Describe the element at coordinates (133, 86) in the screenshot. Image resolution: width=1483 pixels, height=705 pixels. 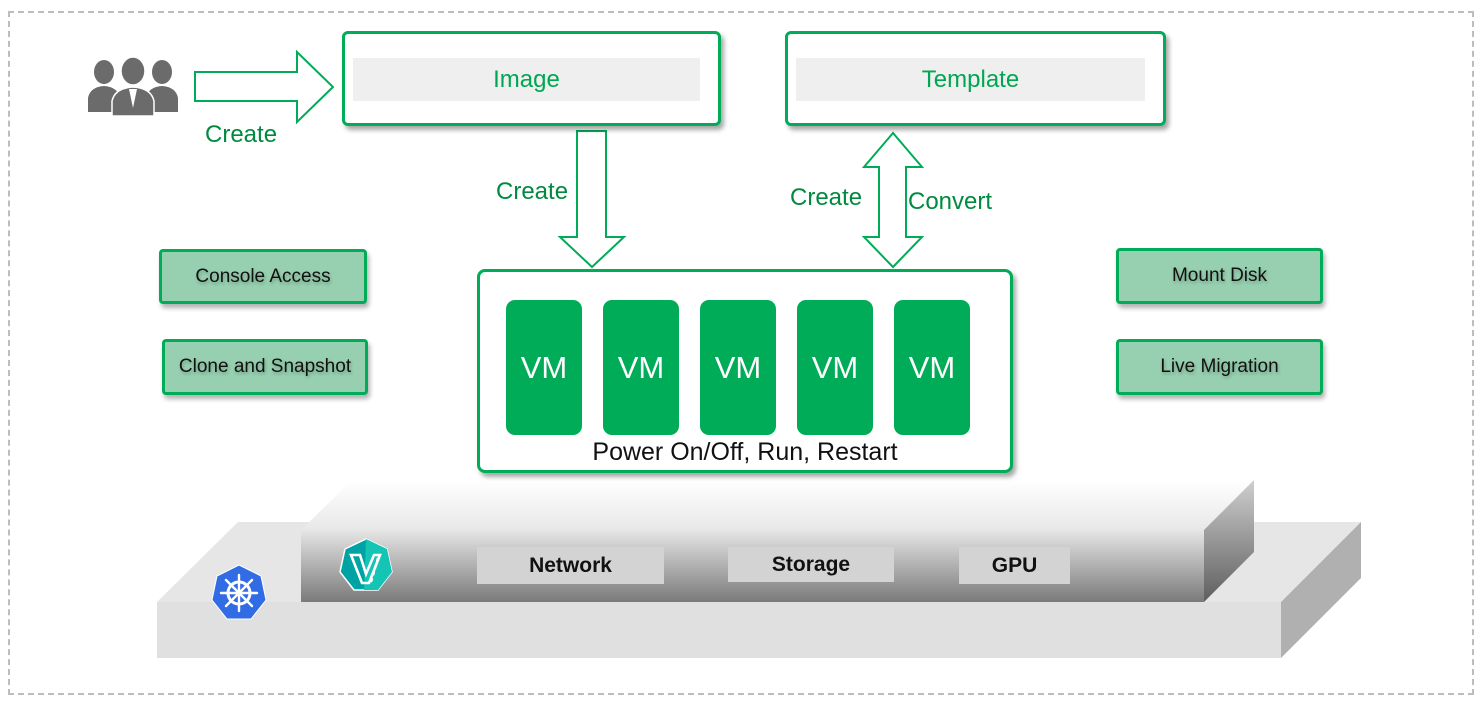
I see `users-icon` at that location.